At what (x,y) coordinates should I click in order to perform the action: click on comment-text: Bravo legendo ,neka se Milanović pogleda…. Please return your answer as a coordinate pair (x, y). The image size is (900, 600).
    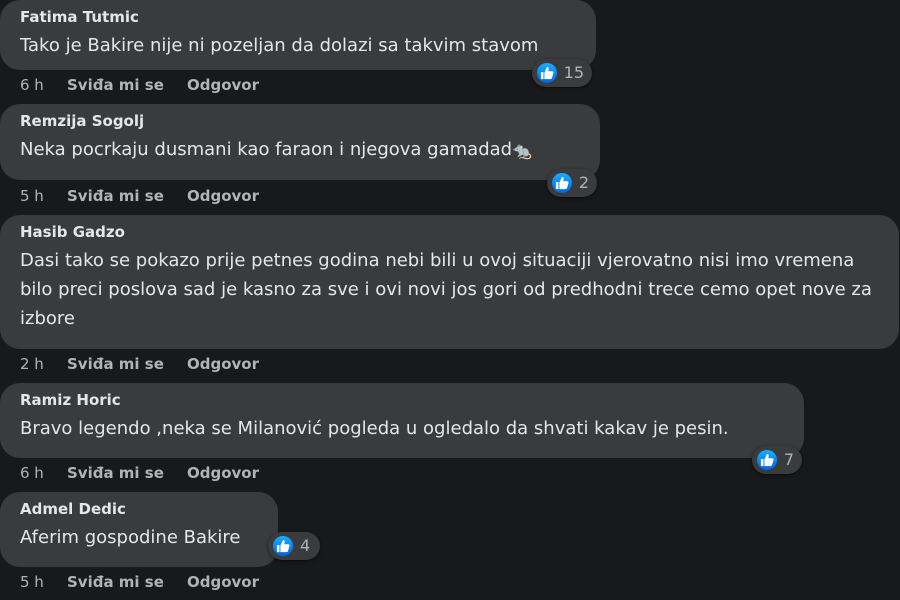
    Looking at the image, I should click on (374, 428).